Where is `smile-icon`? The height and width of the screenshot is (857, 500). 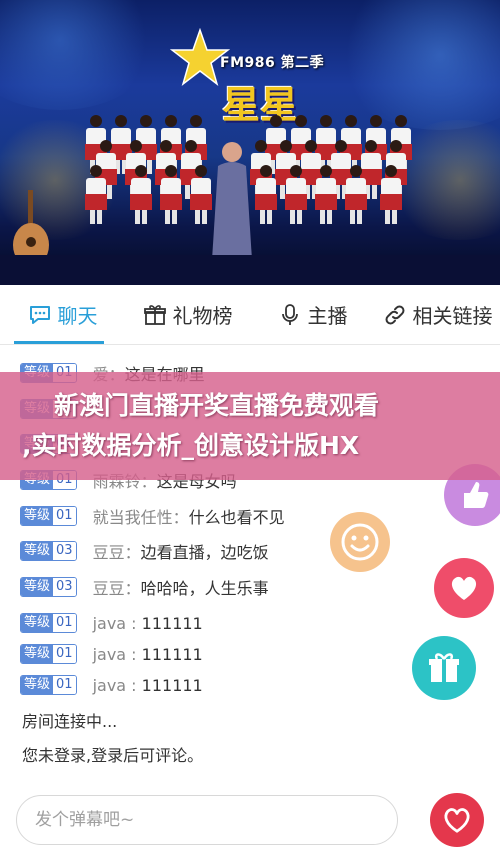
smile-icon is located at coordinates (360, 542).